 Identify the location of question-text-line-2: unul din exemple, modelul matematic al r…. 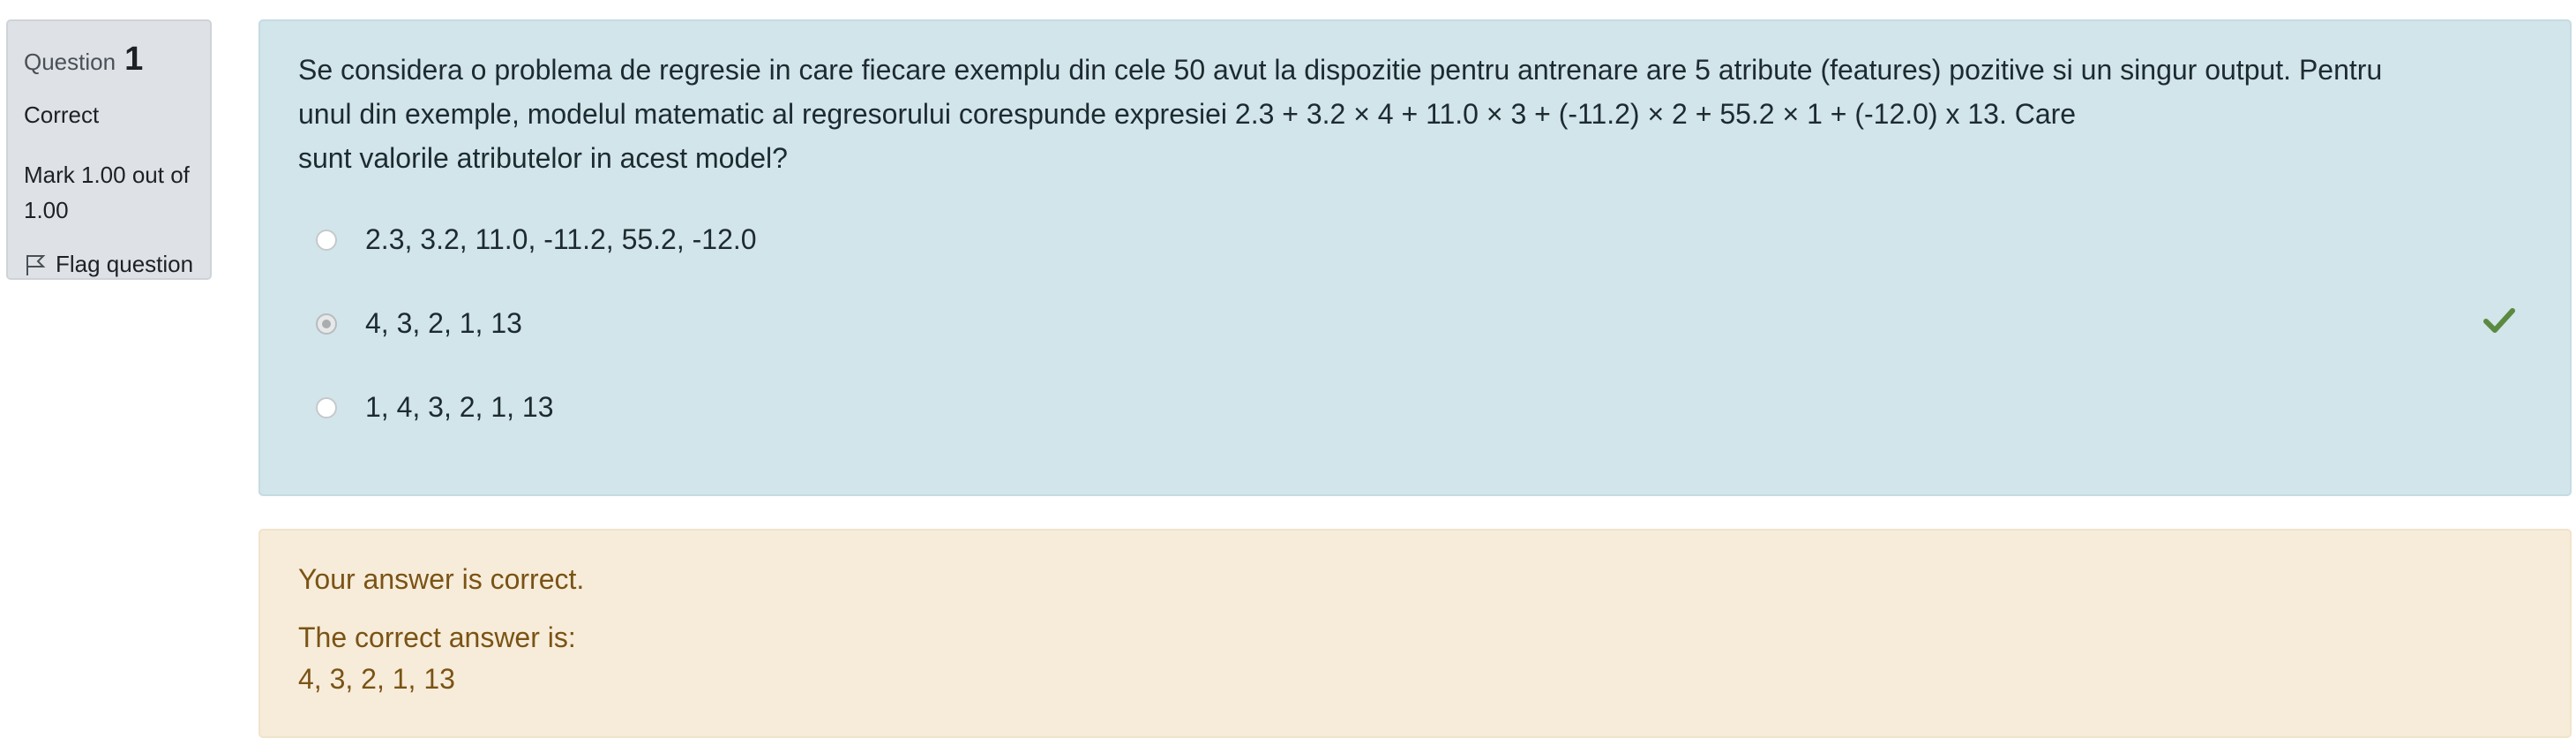
(1188, 114).